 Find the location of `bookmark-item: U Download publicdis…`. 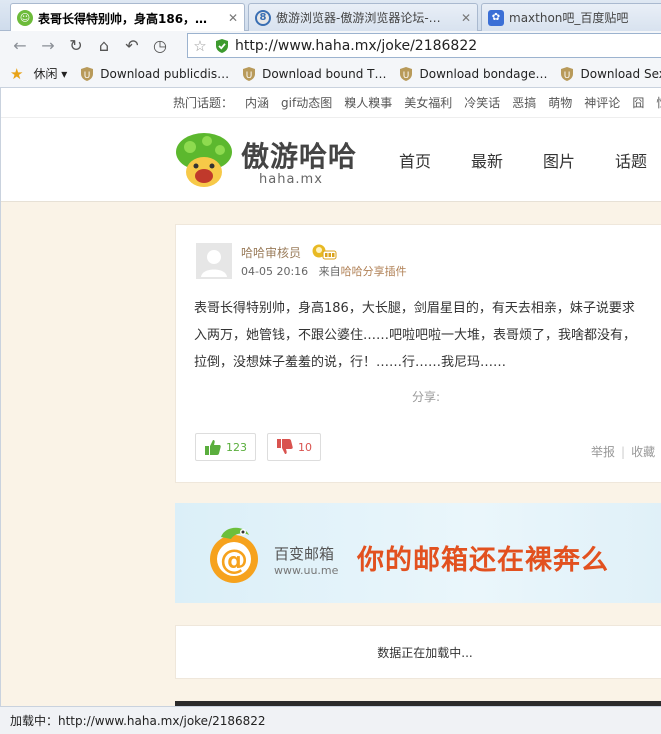

bookmark-item: U Download publicdis… is located at coordinates (154, 74).